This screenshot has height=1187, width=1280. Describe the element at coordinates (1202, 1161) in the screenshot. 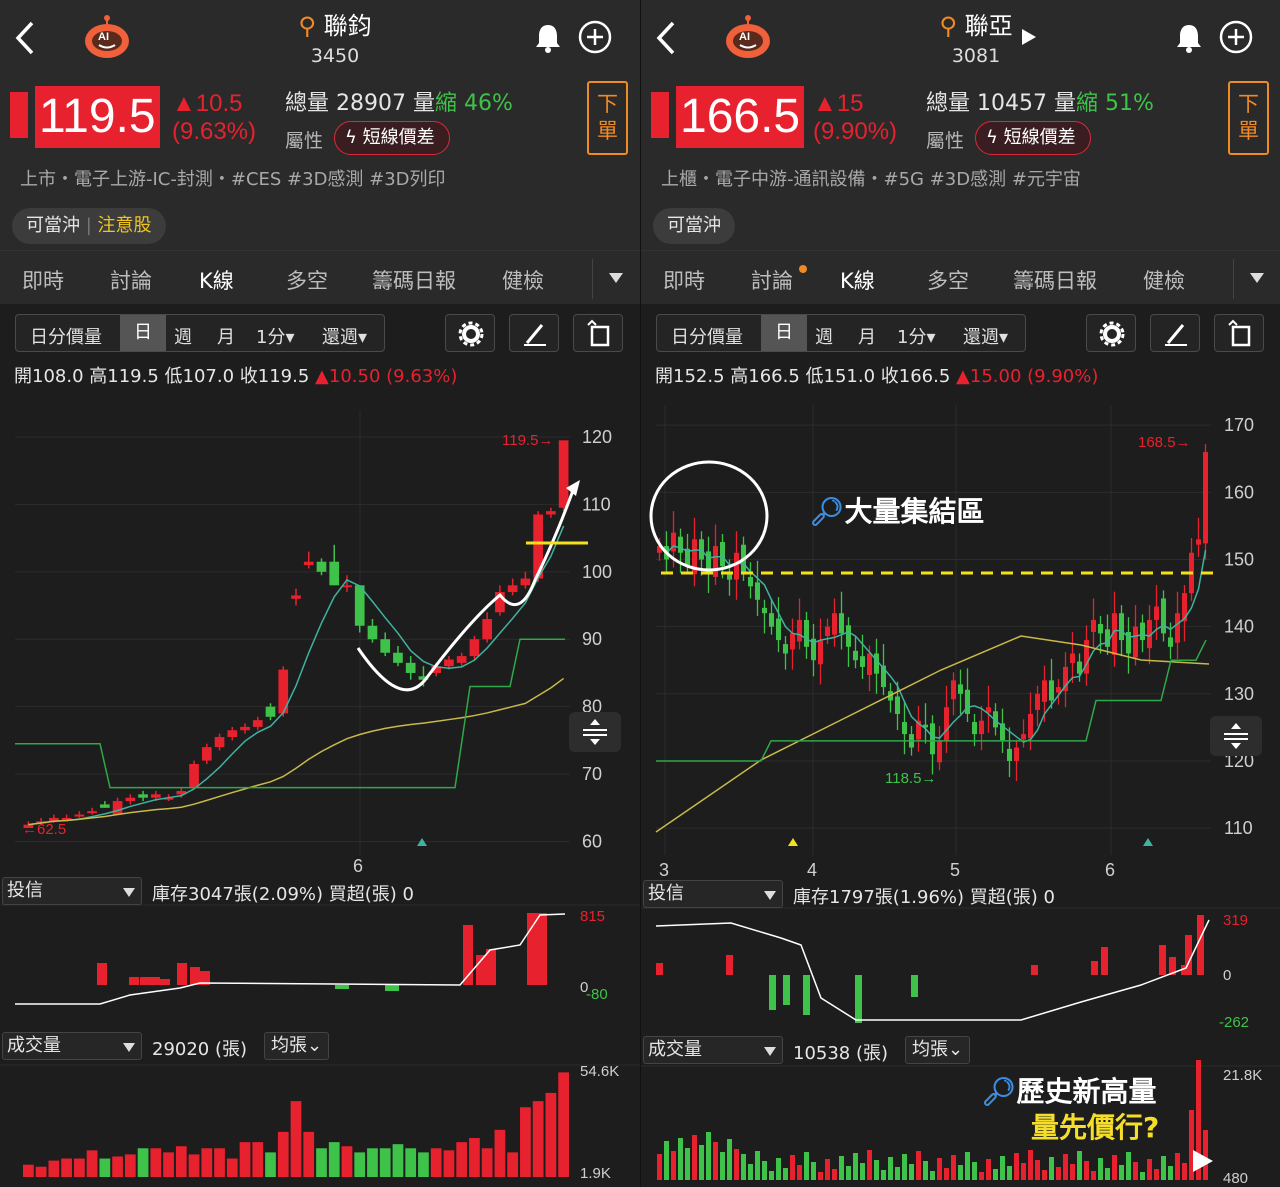

I see `play-icon` at that location.